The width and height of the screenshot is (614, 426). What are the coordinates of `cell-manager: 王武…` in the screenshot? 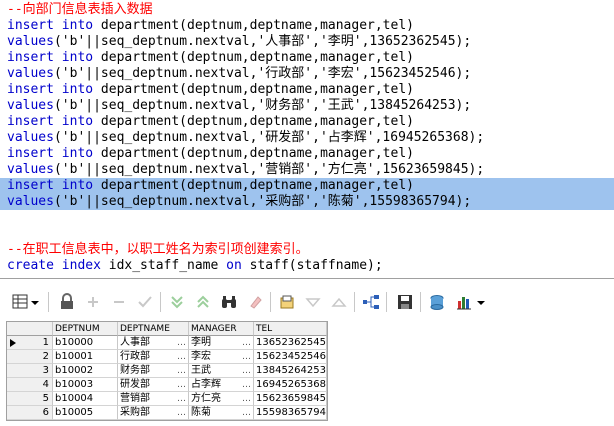 It's located at (221, 371).